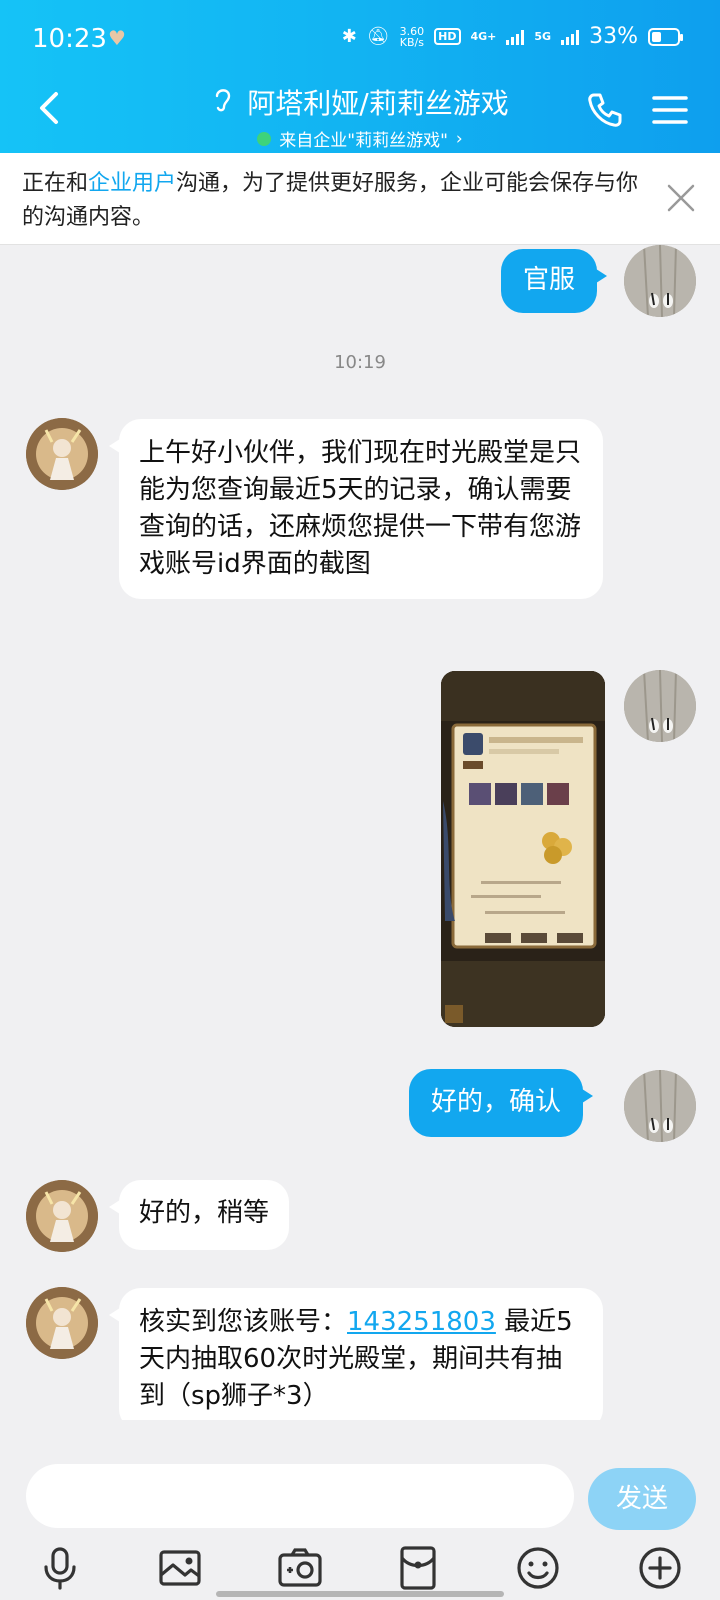 This screenshot has height=1600, width=720. What do you see at coordinates (55, 183) in the screenshot?
I see `notice-text-start: 正在和` at bounding box center [55, 183].